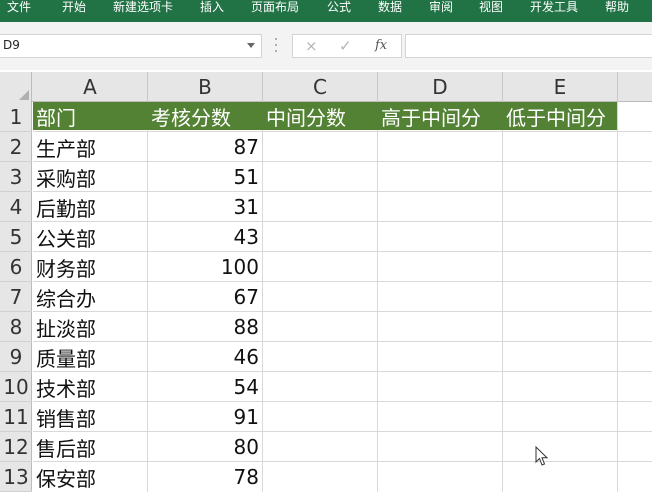 The height and width of the screenshot is (492, 652). What do you see at coordinates (339, 11) in the screenshot?
I see `tab-formulas: 公式` at bounding box center [339, 11].